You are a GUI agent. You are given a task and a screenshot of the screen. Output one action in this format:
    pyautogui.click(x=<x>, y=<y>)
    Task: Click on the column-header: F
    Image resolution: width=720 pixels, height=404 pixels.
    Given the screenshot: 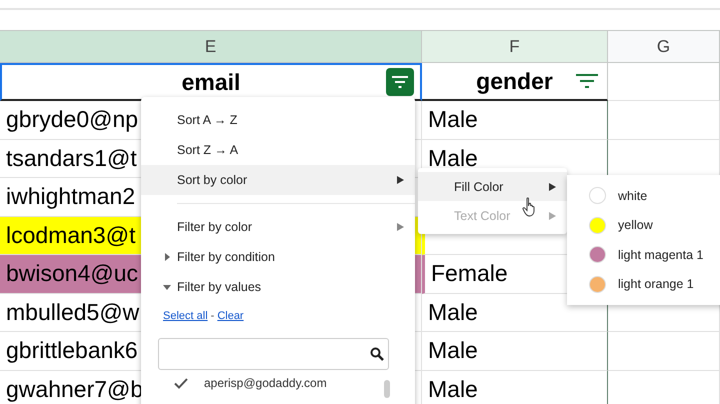 What is the action you would take?
    pyautogui.click(x=515, y=47)
    